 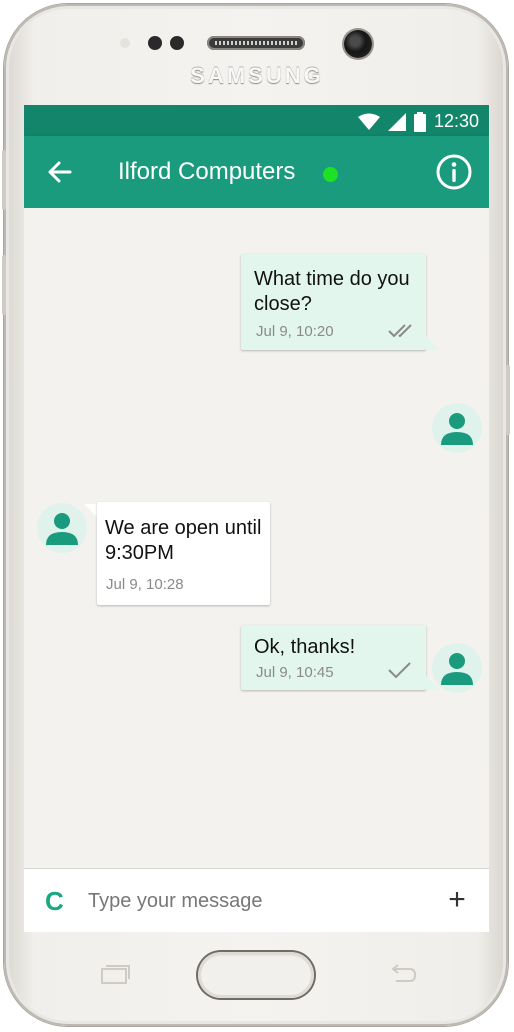 What do you see at coordinates (4, 285) in the screenshot?
I see `volume-button-lower` at bounding box center [4, 285].